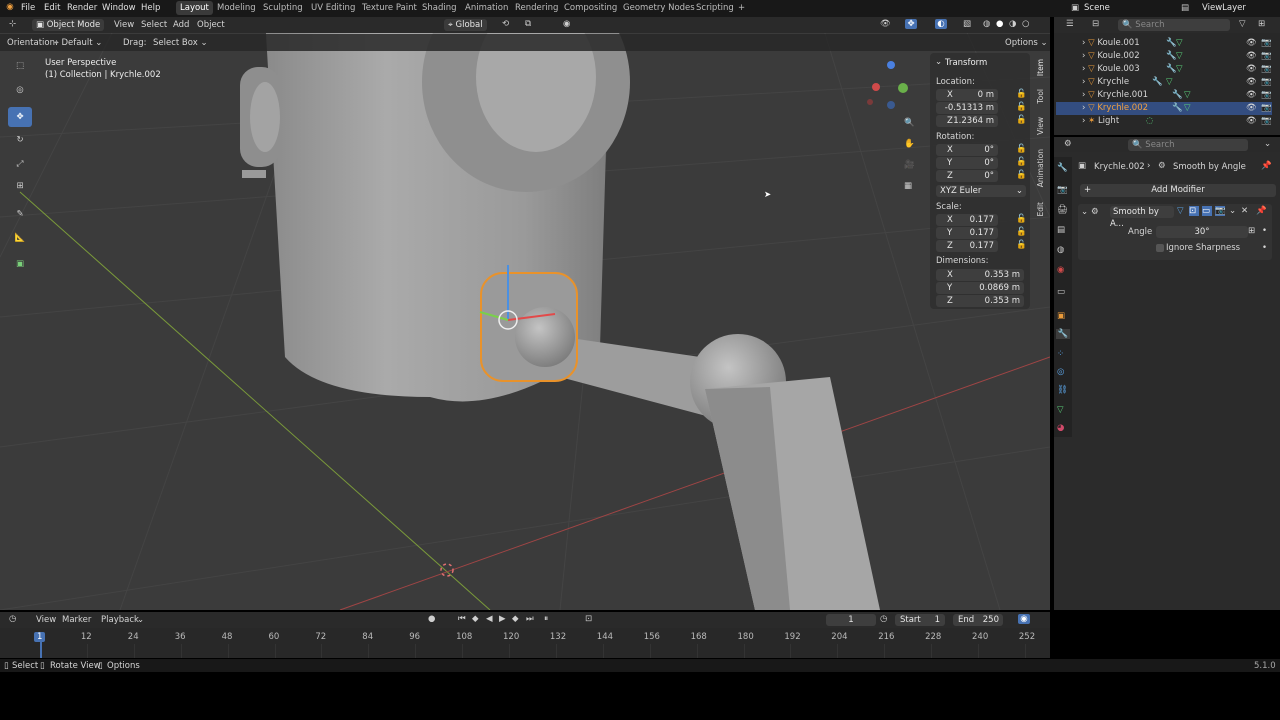 This screenshot has width=1280, height=720. Describe the element at coordinates (1068, 144) in the screenshot. I see `properties-editor-icon: ⚙` at that location.